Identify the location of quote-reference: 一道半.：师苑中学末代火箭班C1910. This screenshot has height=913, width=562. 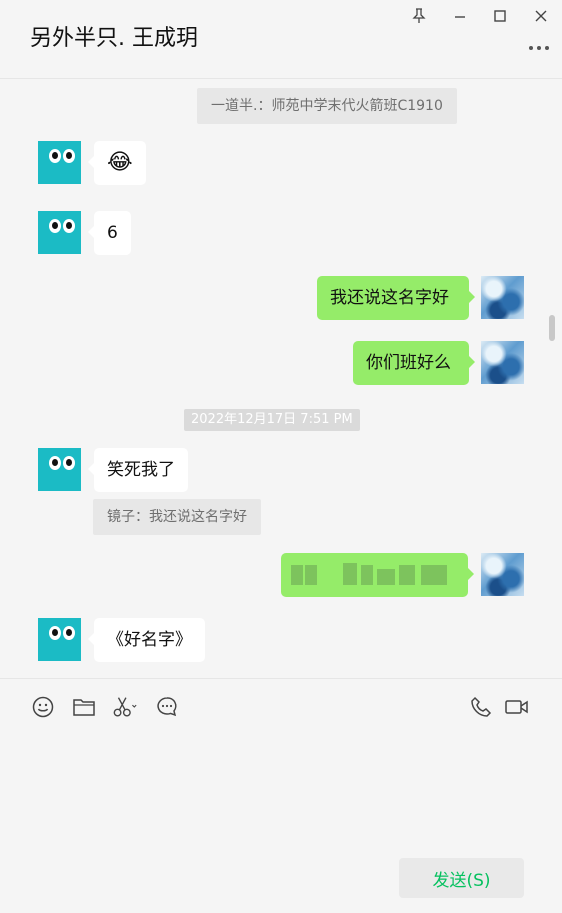
(327, 106).